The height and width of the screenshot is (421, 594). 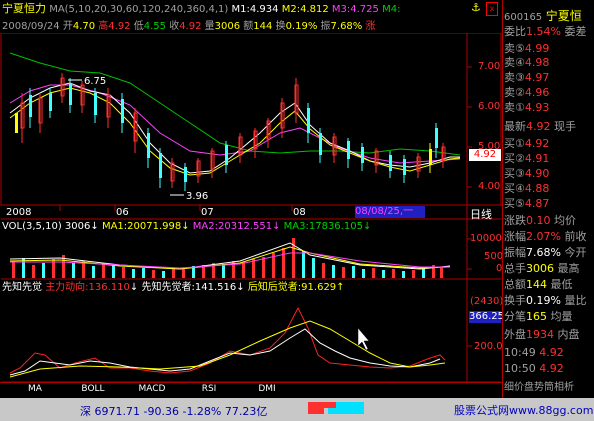 I want to click on stat-extra: 均价, so click(x=565, y=220).